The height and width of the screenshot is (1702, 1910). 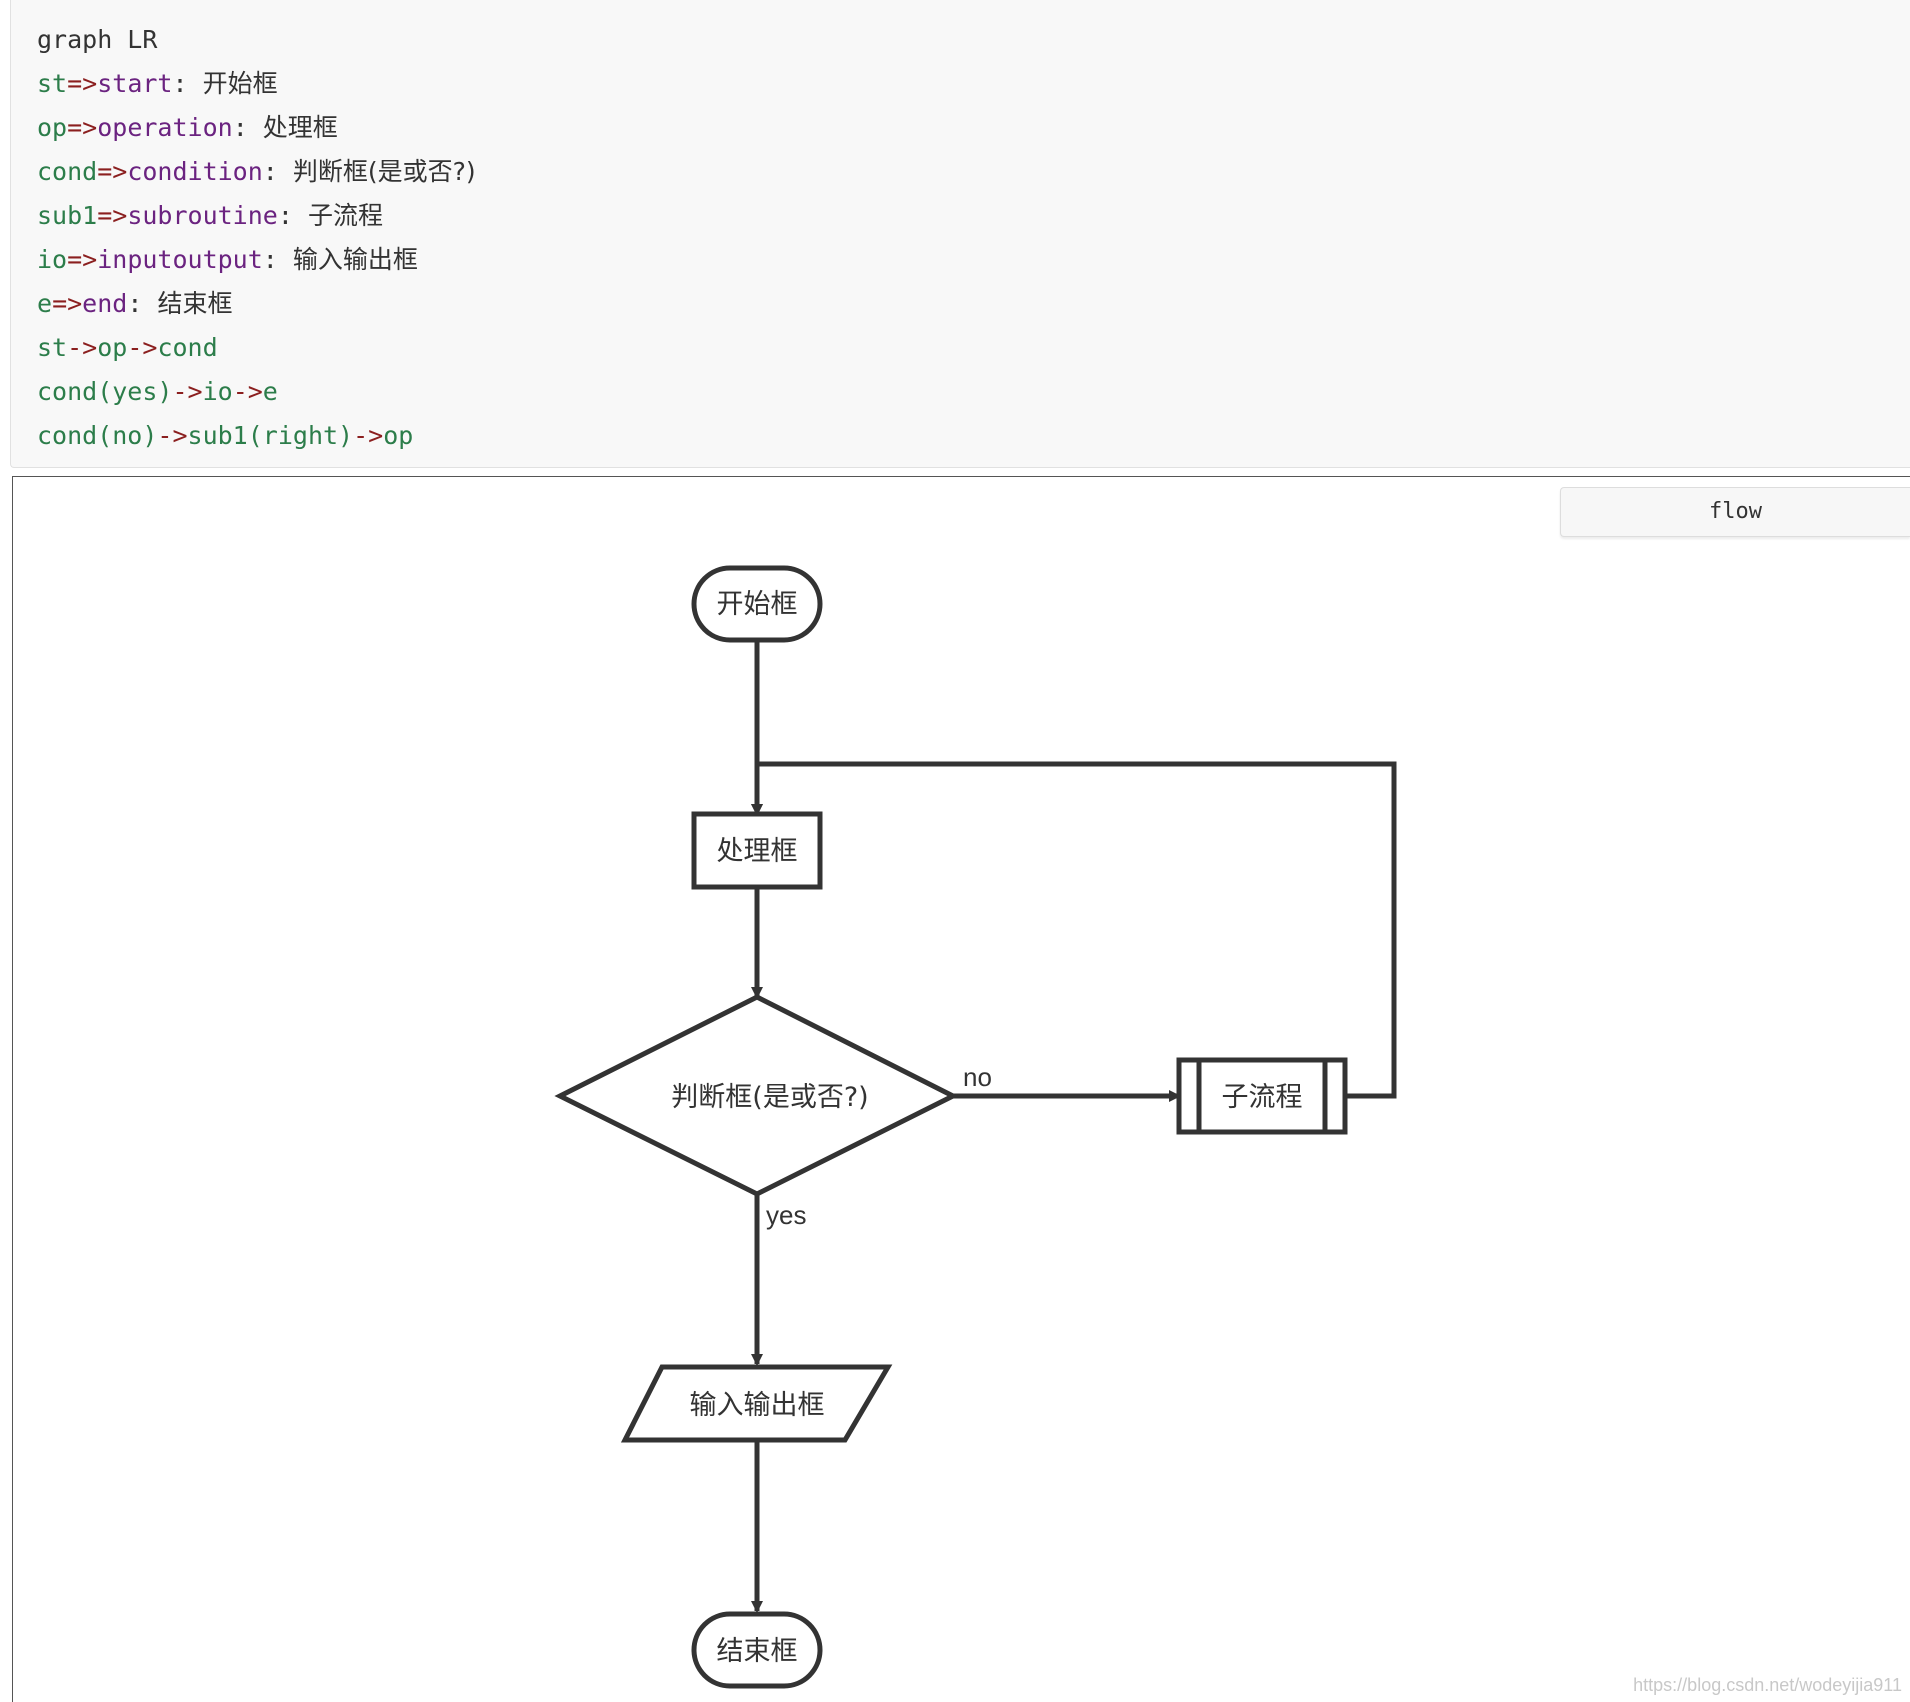 I want to click on node-inputoutput-label: 输入输出框, so click(x=757, y=1405).